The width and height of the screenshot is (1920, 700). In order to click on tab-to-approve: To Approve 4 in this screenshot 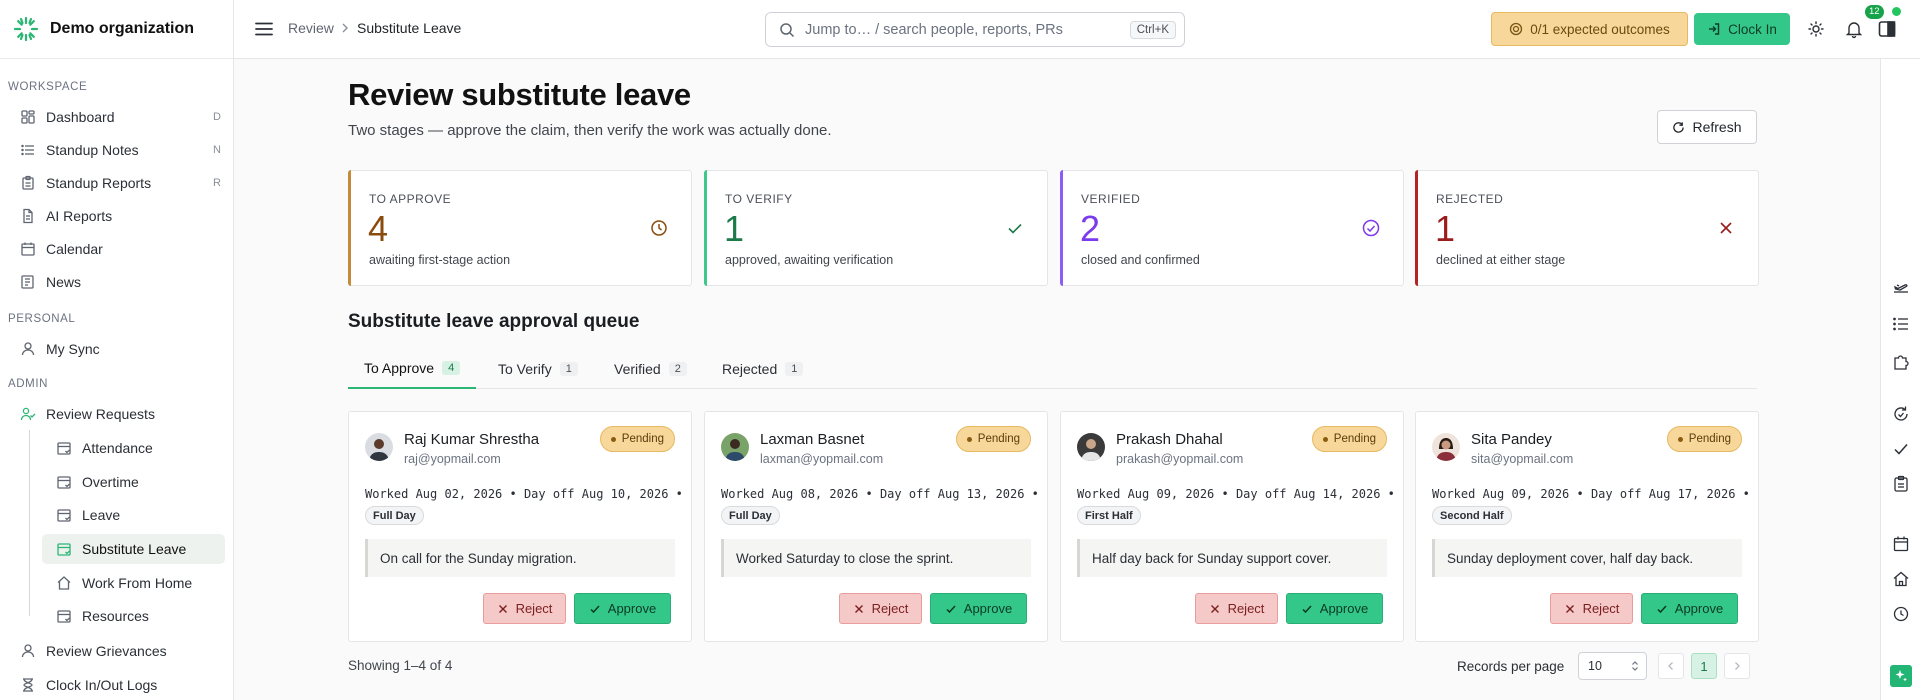, I will do `click(412, 368)`.